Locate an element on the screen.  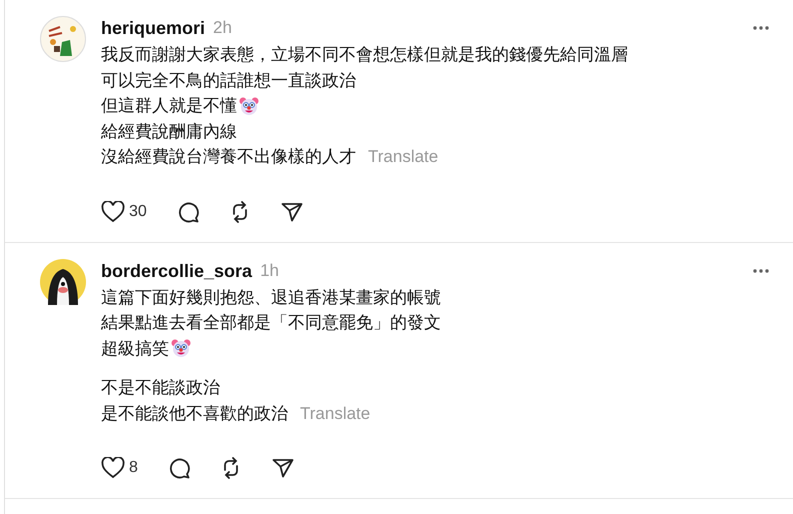
like-count: 8 is located at coordinates (133, 468).